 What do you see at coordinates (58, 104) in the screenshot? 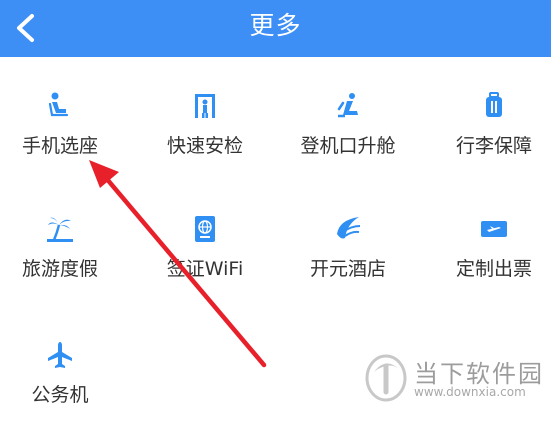
I see `seat-icon` at bounding box center [58, 104].